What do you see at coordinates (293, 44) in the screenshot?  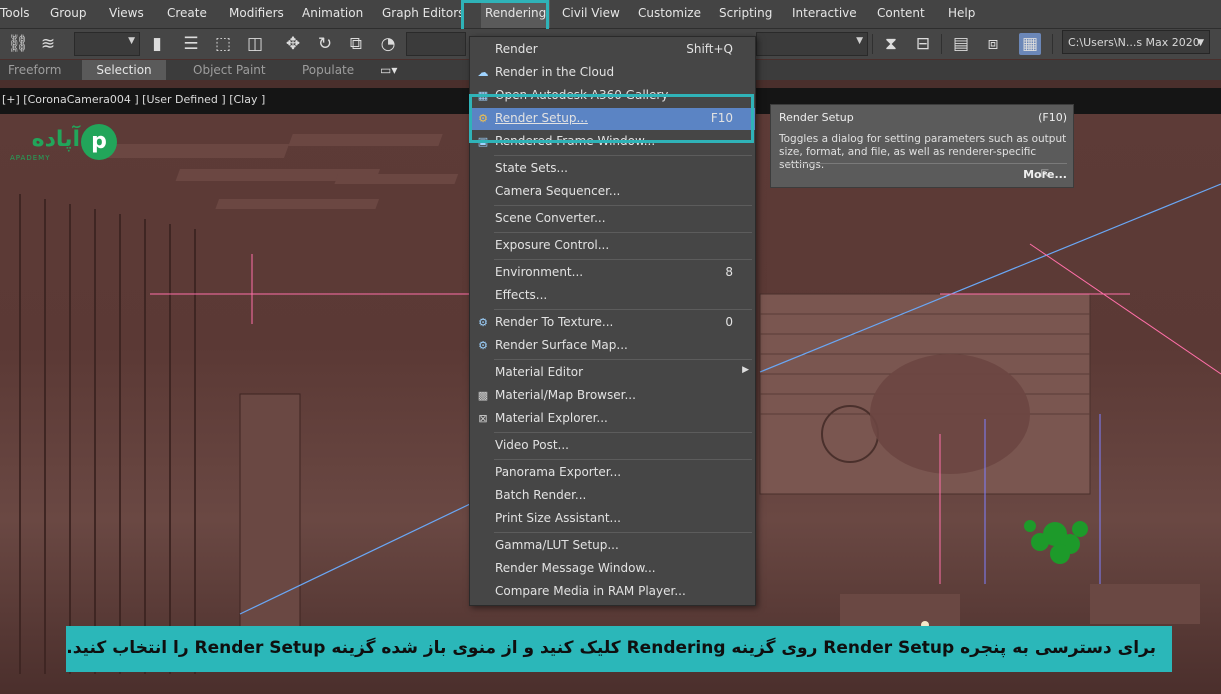 I see `move-icon: ✥` at bounding box center [293, 44].